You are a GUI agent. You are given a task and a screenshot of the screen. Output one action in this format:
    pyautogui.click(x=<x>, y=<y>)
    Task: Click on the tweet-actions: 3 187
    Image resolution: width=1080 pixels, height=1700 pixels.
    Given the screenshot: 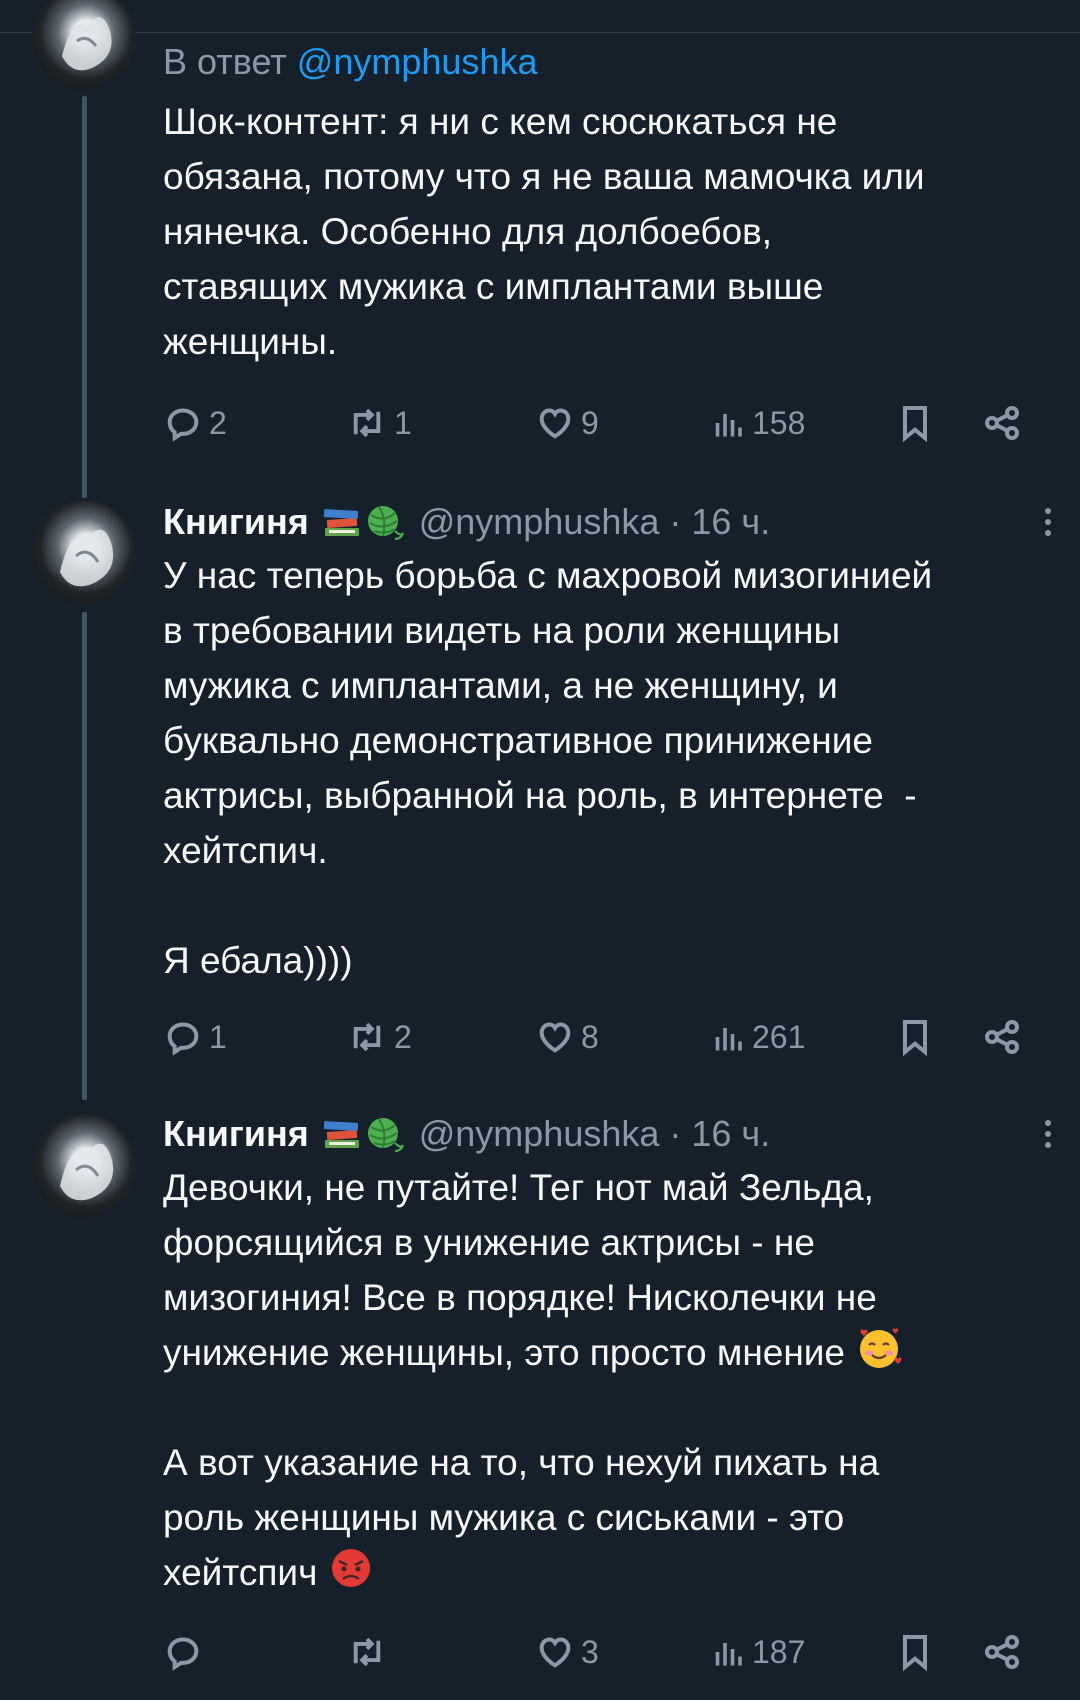 What is the action you would take?
    pyautogui.click(x=603, y=1652)
    